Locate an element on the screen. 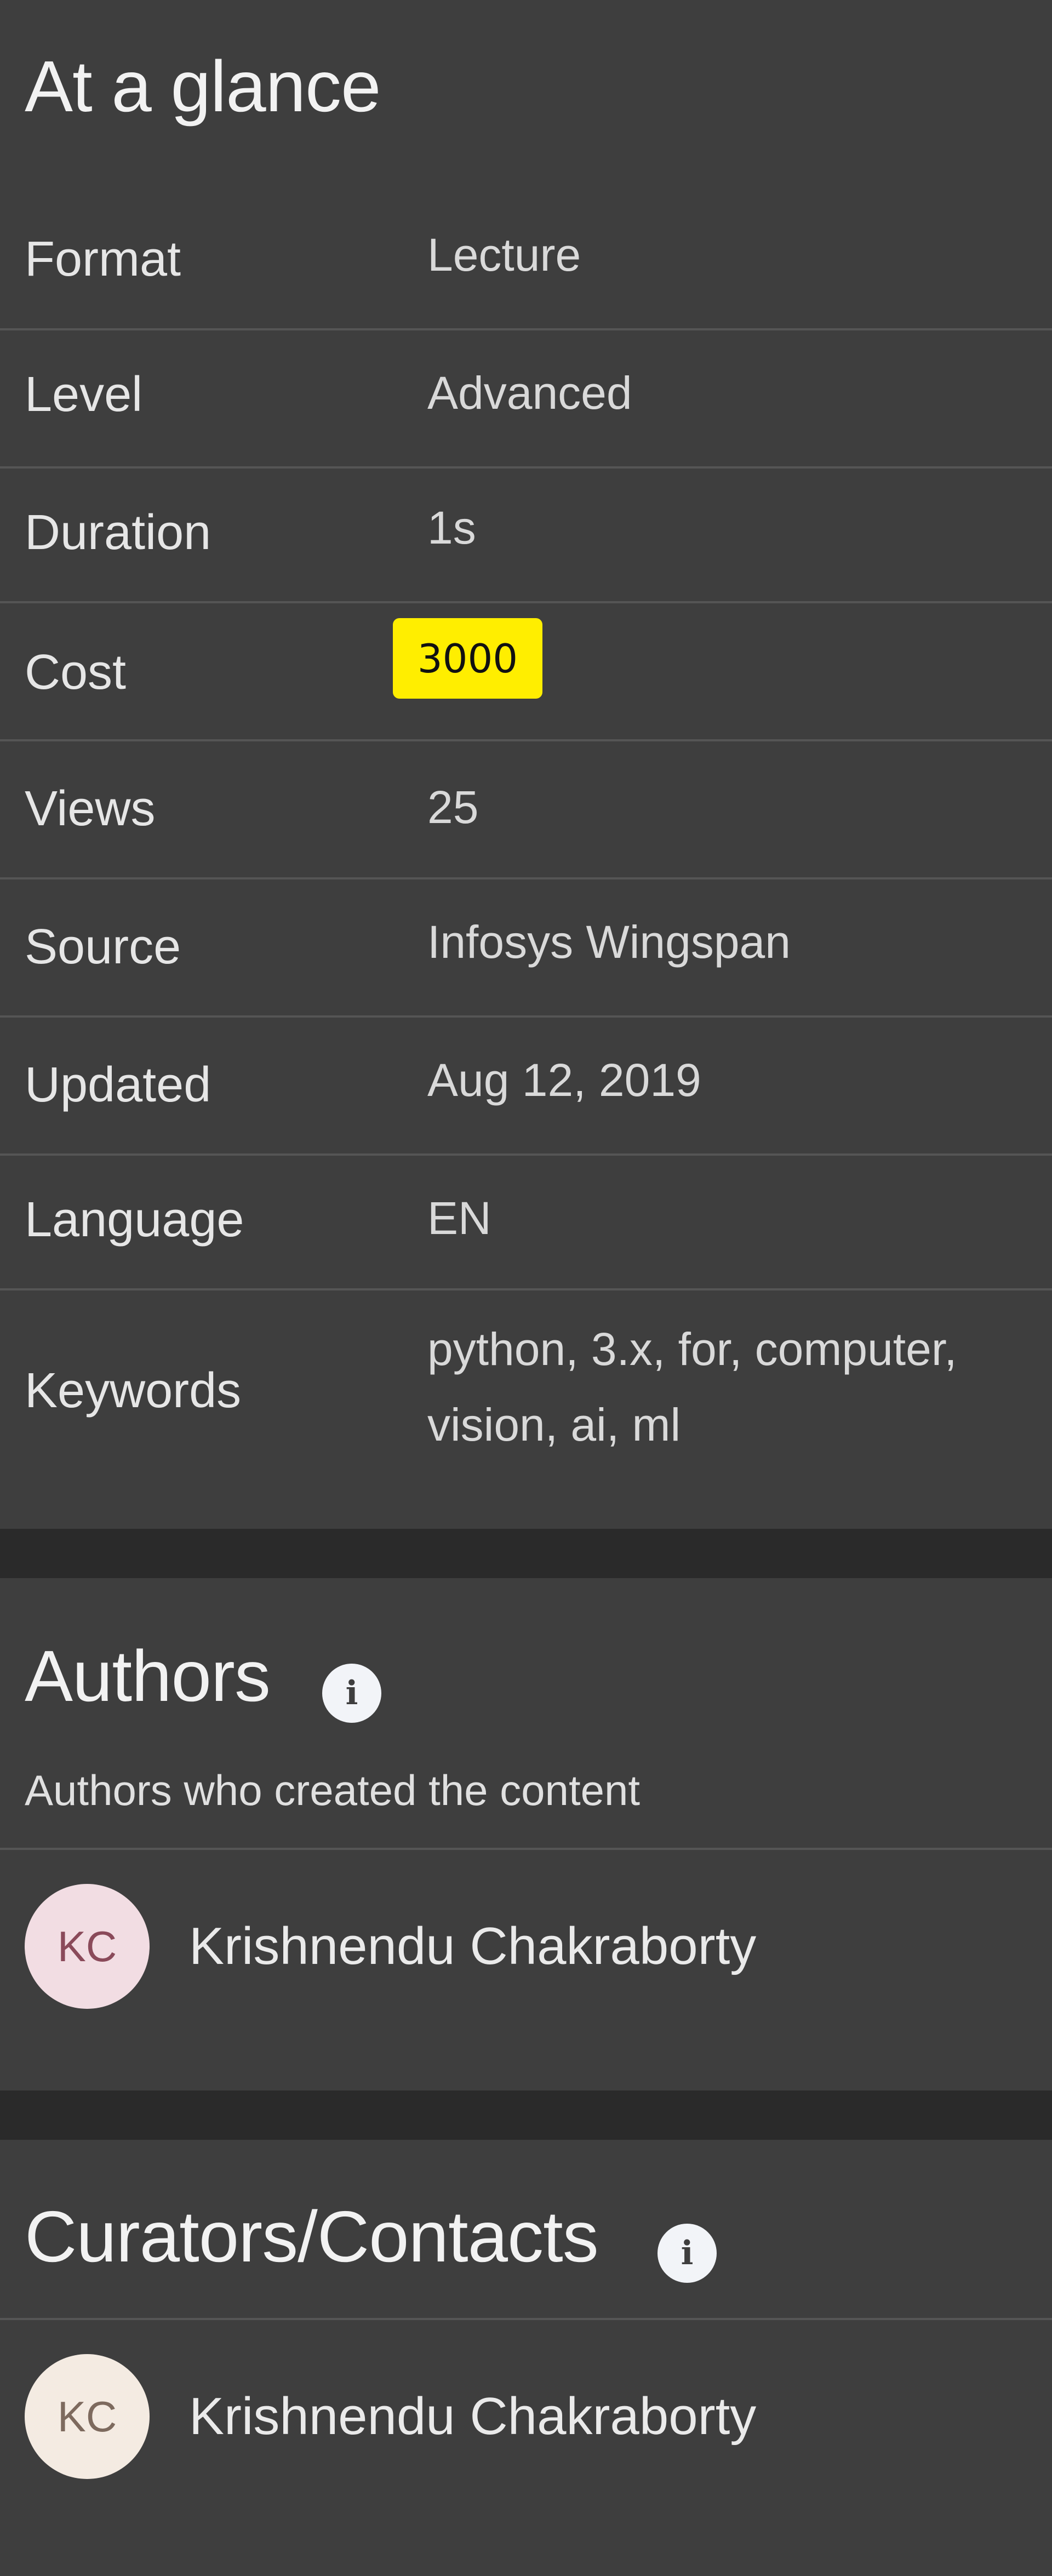  curators-title: Curators/Contacts is located at coordinates (312, 2236).